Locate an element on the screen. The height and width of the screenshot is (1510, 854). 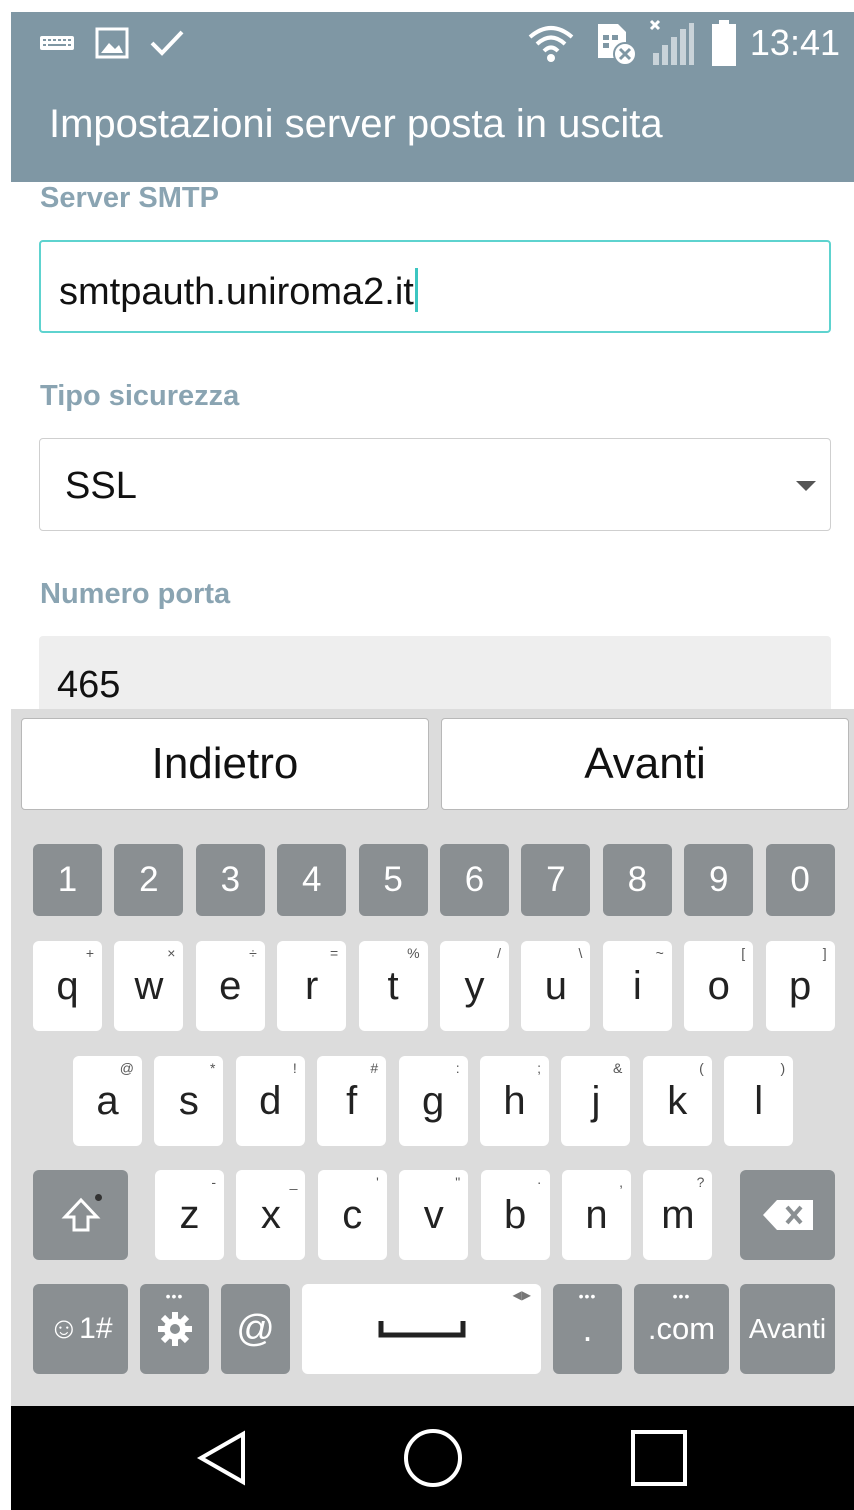
key-t-label: t is located at coordinates (393, 985).